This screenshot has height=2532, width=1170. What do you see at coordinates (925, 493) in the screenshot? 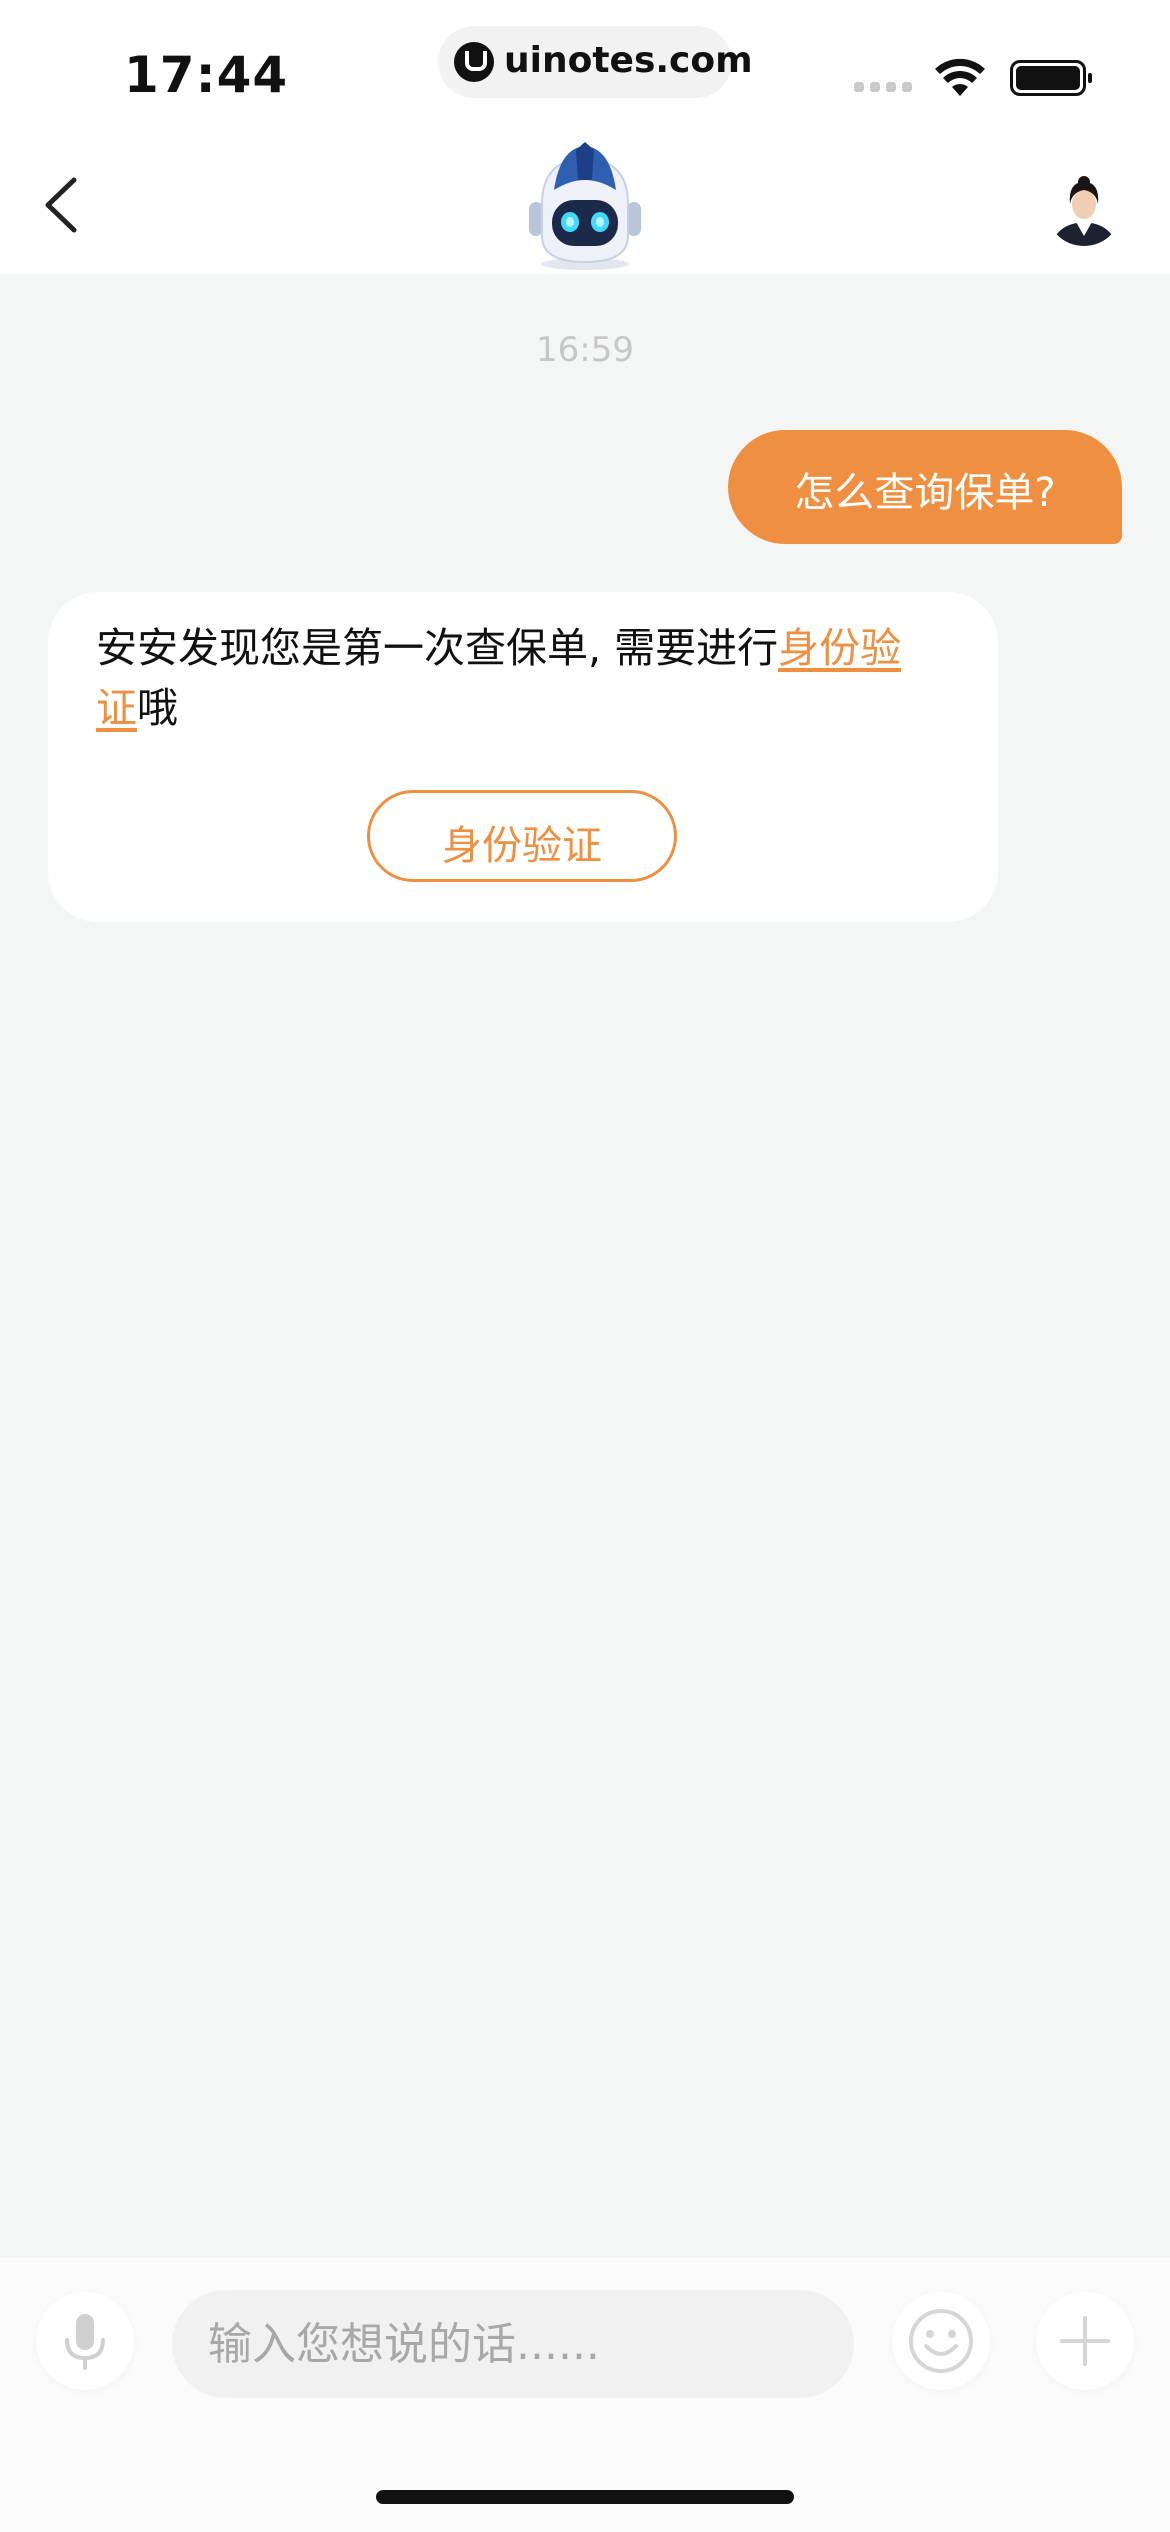
I see `user-message-text: 怎么查询保单?` at bounding box center [925, 493].